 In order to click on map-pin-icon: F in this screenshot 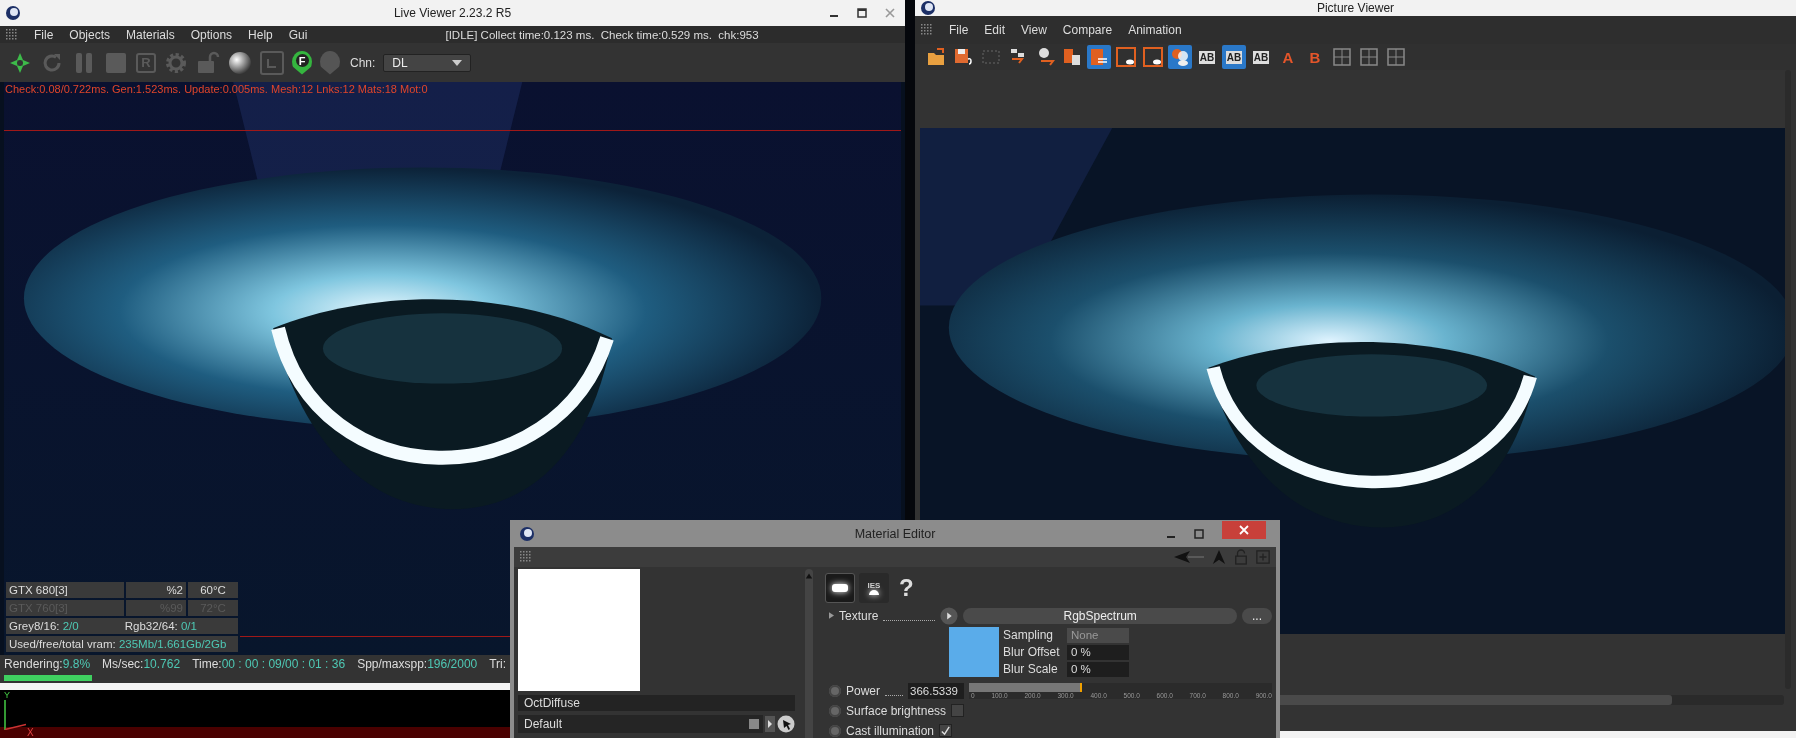, I will do `click(302, 62)`.